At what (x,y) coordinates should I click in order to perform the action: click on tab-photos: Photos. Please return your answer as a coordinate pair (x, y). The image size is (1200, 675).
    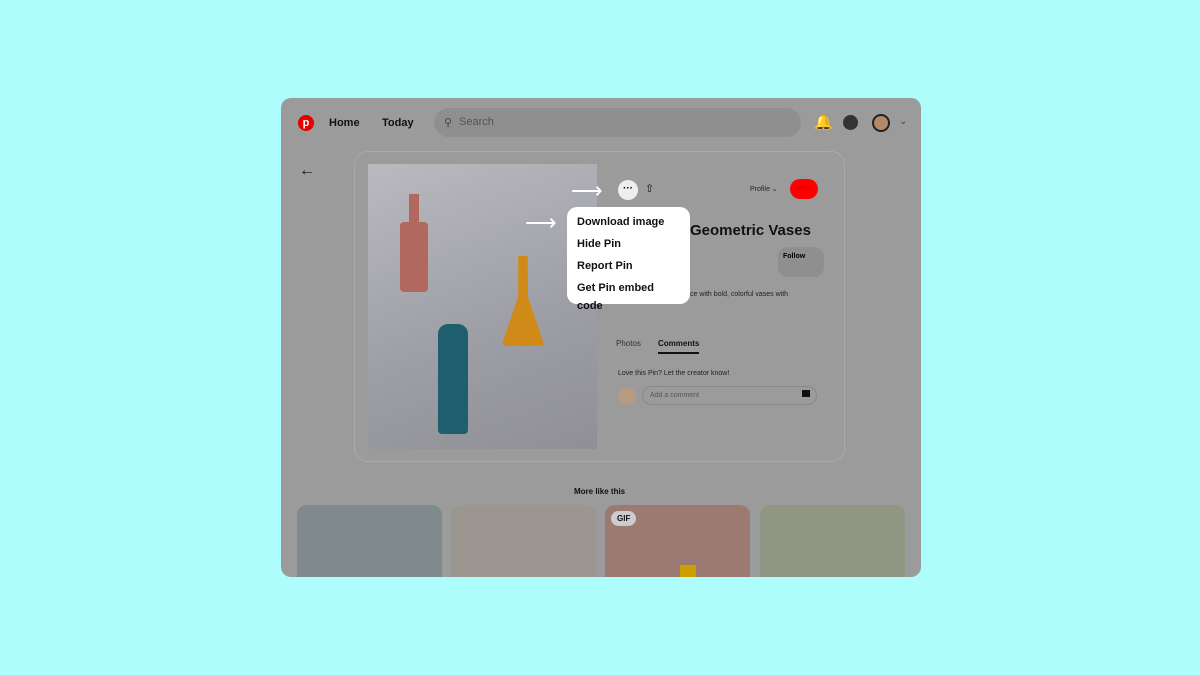
    Looking at the image, I should click on (628, 343).